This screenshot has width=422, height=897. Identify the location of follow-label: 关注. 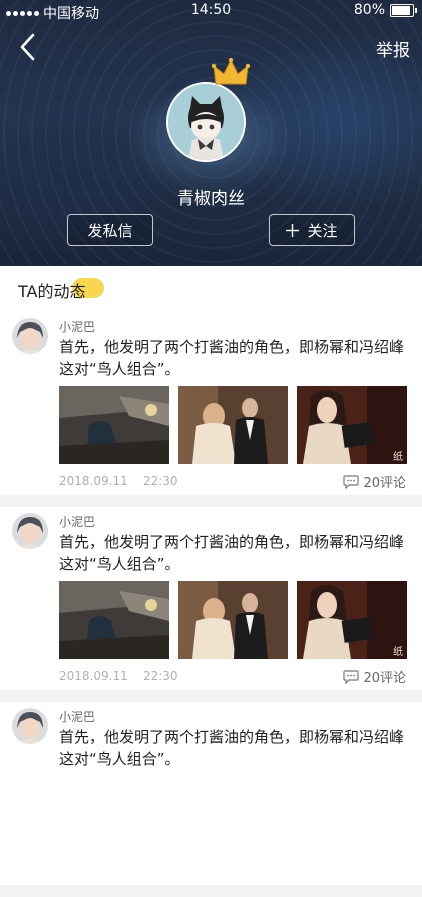
(322, 230).